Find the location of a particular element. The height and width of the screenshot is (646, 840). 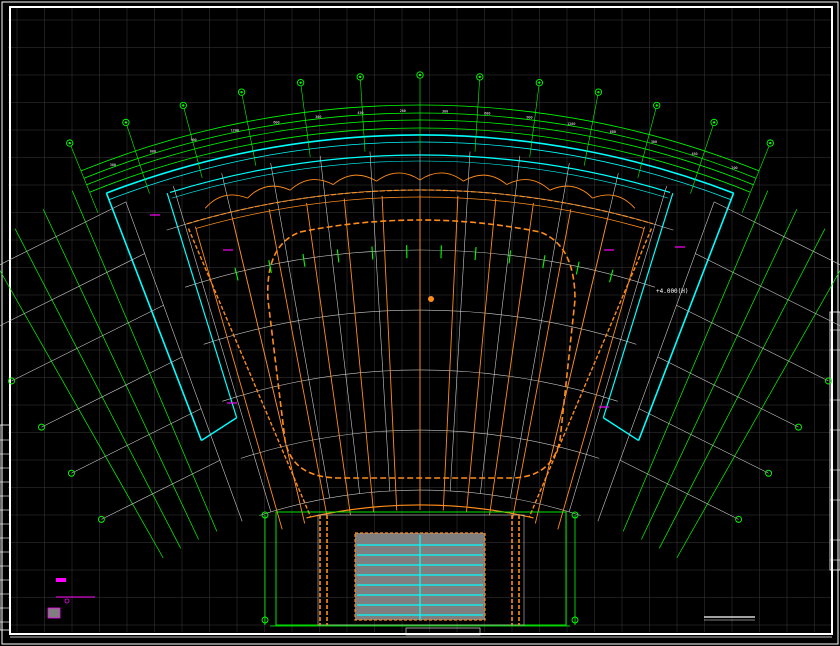

legend-magenta-swatch is located at coordinates (61, 580).